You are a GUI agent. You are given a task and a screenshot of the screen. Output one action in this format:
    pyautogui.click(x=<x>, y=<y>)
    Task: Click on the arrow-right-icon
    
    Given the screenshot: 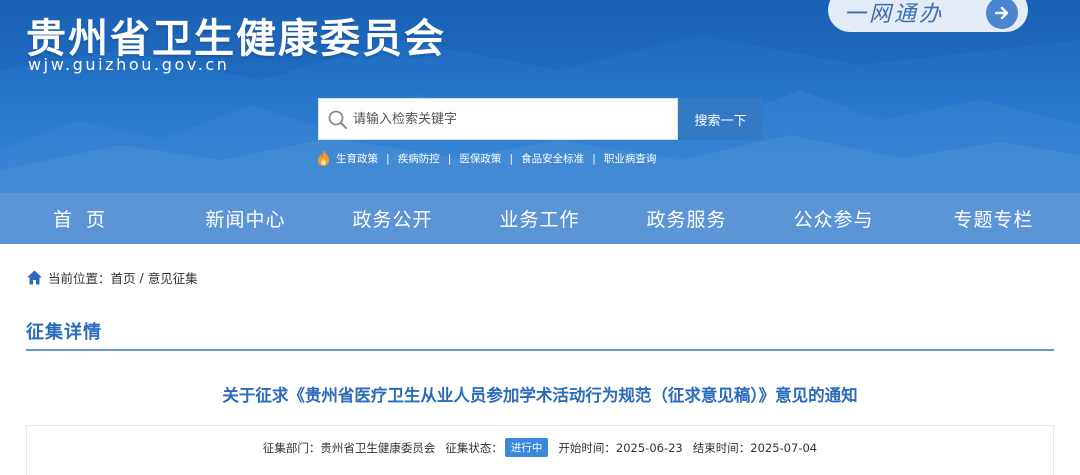 What is the action you would take?
    pyautogui.click(x=1002, y=14)
    